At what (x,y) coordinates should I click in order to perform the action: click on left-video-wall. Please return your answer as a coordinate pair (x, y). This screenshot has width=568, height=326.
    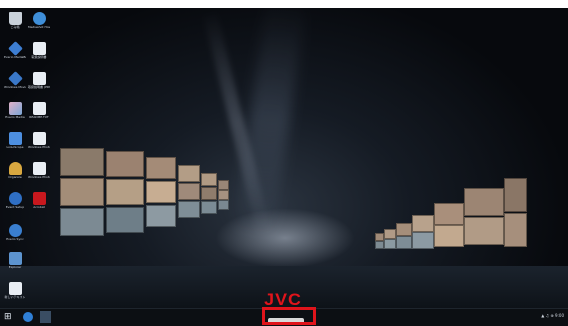
    Looking at the image, I should click on (160, 198).